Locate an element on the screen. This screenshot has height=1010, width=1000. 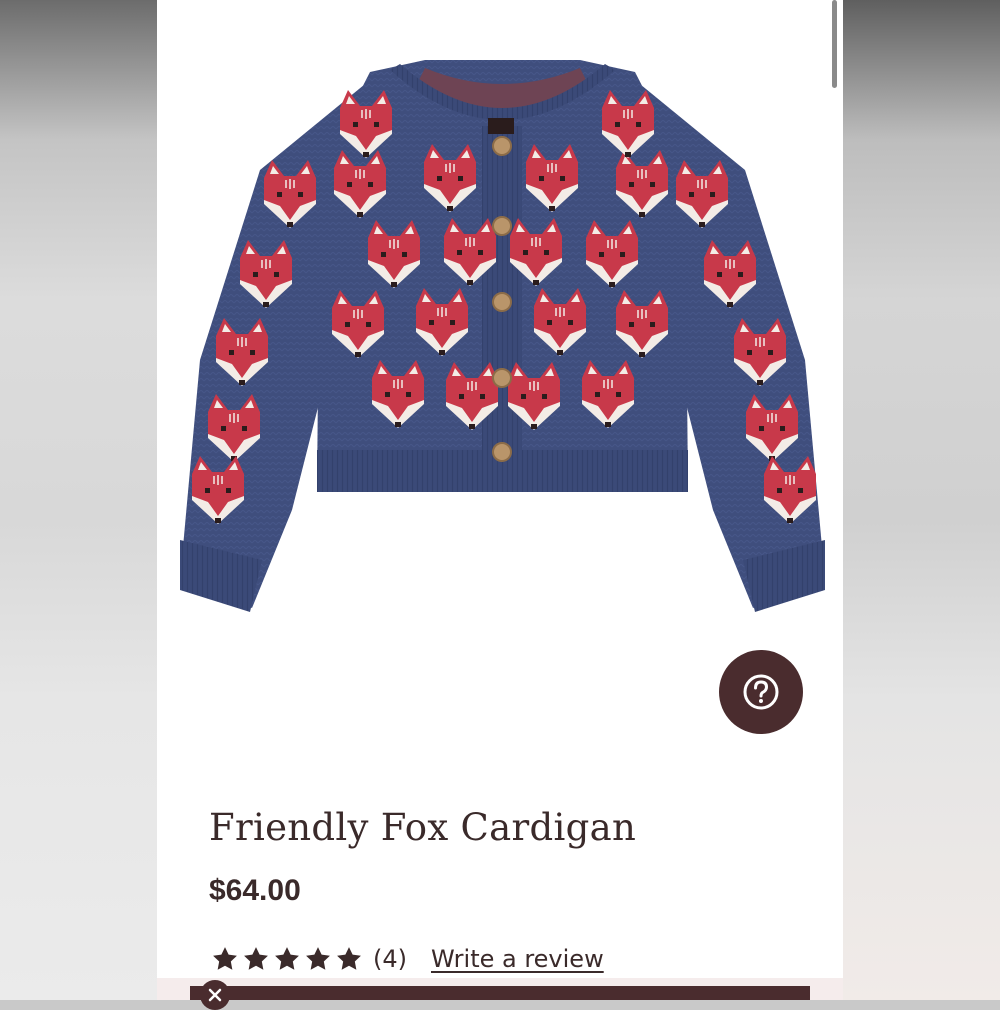
help-button is located at coordinates (761, 692).